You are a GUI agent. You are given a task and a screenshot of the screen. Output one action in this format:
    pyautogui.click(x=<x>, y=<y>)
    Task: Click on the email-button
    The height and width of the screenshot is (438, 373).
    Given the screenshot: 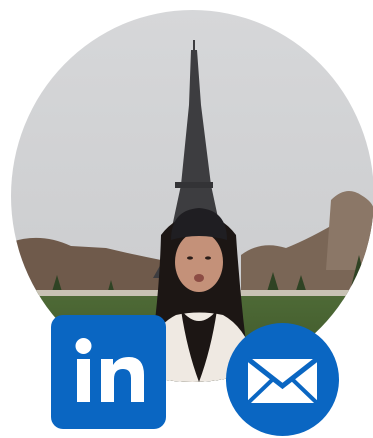 What is the action you would take?
    pyautogui.click(x=282, y=379)
    